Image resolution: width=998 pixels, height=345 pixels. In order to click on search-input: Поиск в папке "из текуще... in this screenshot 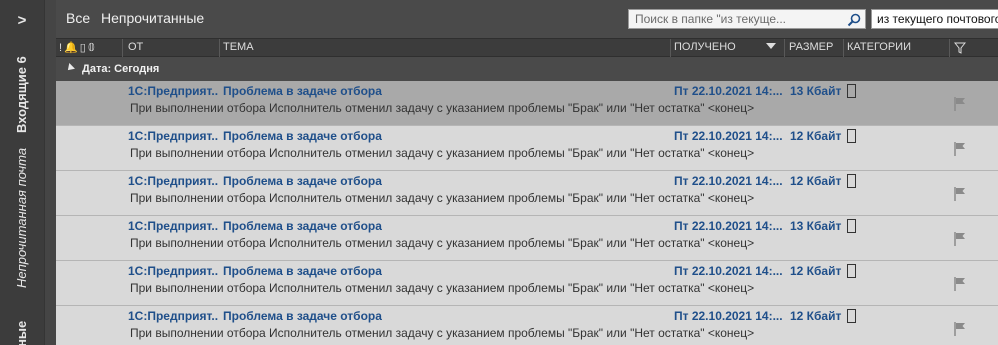, I will do `click(747, 19)`.